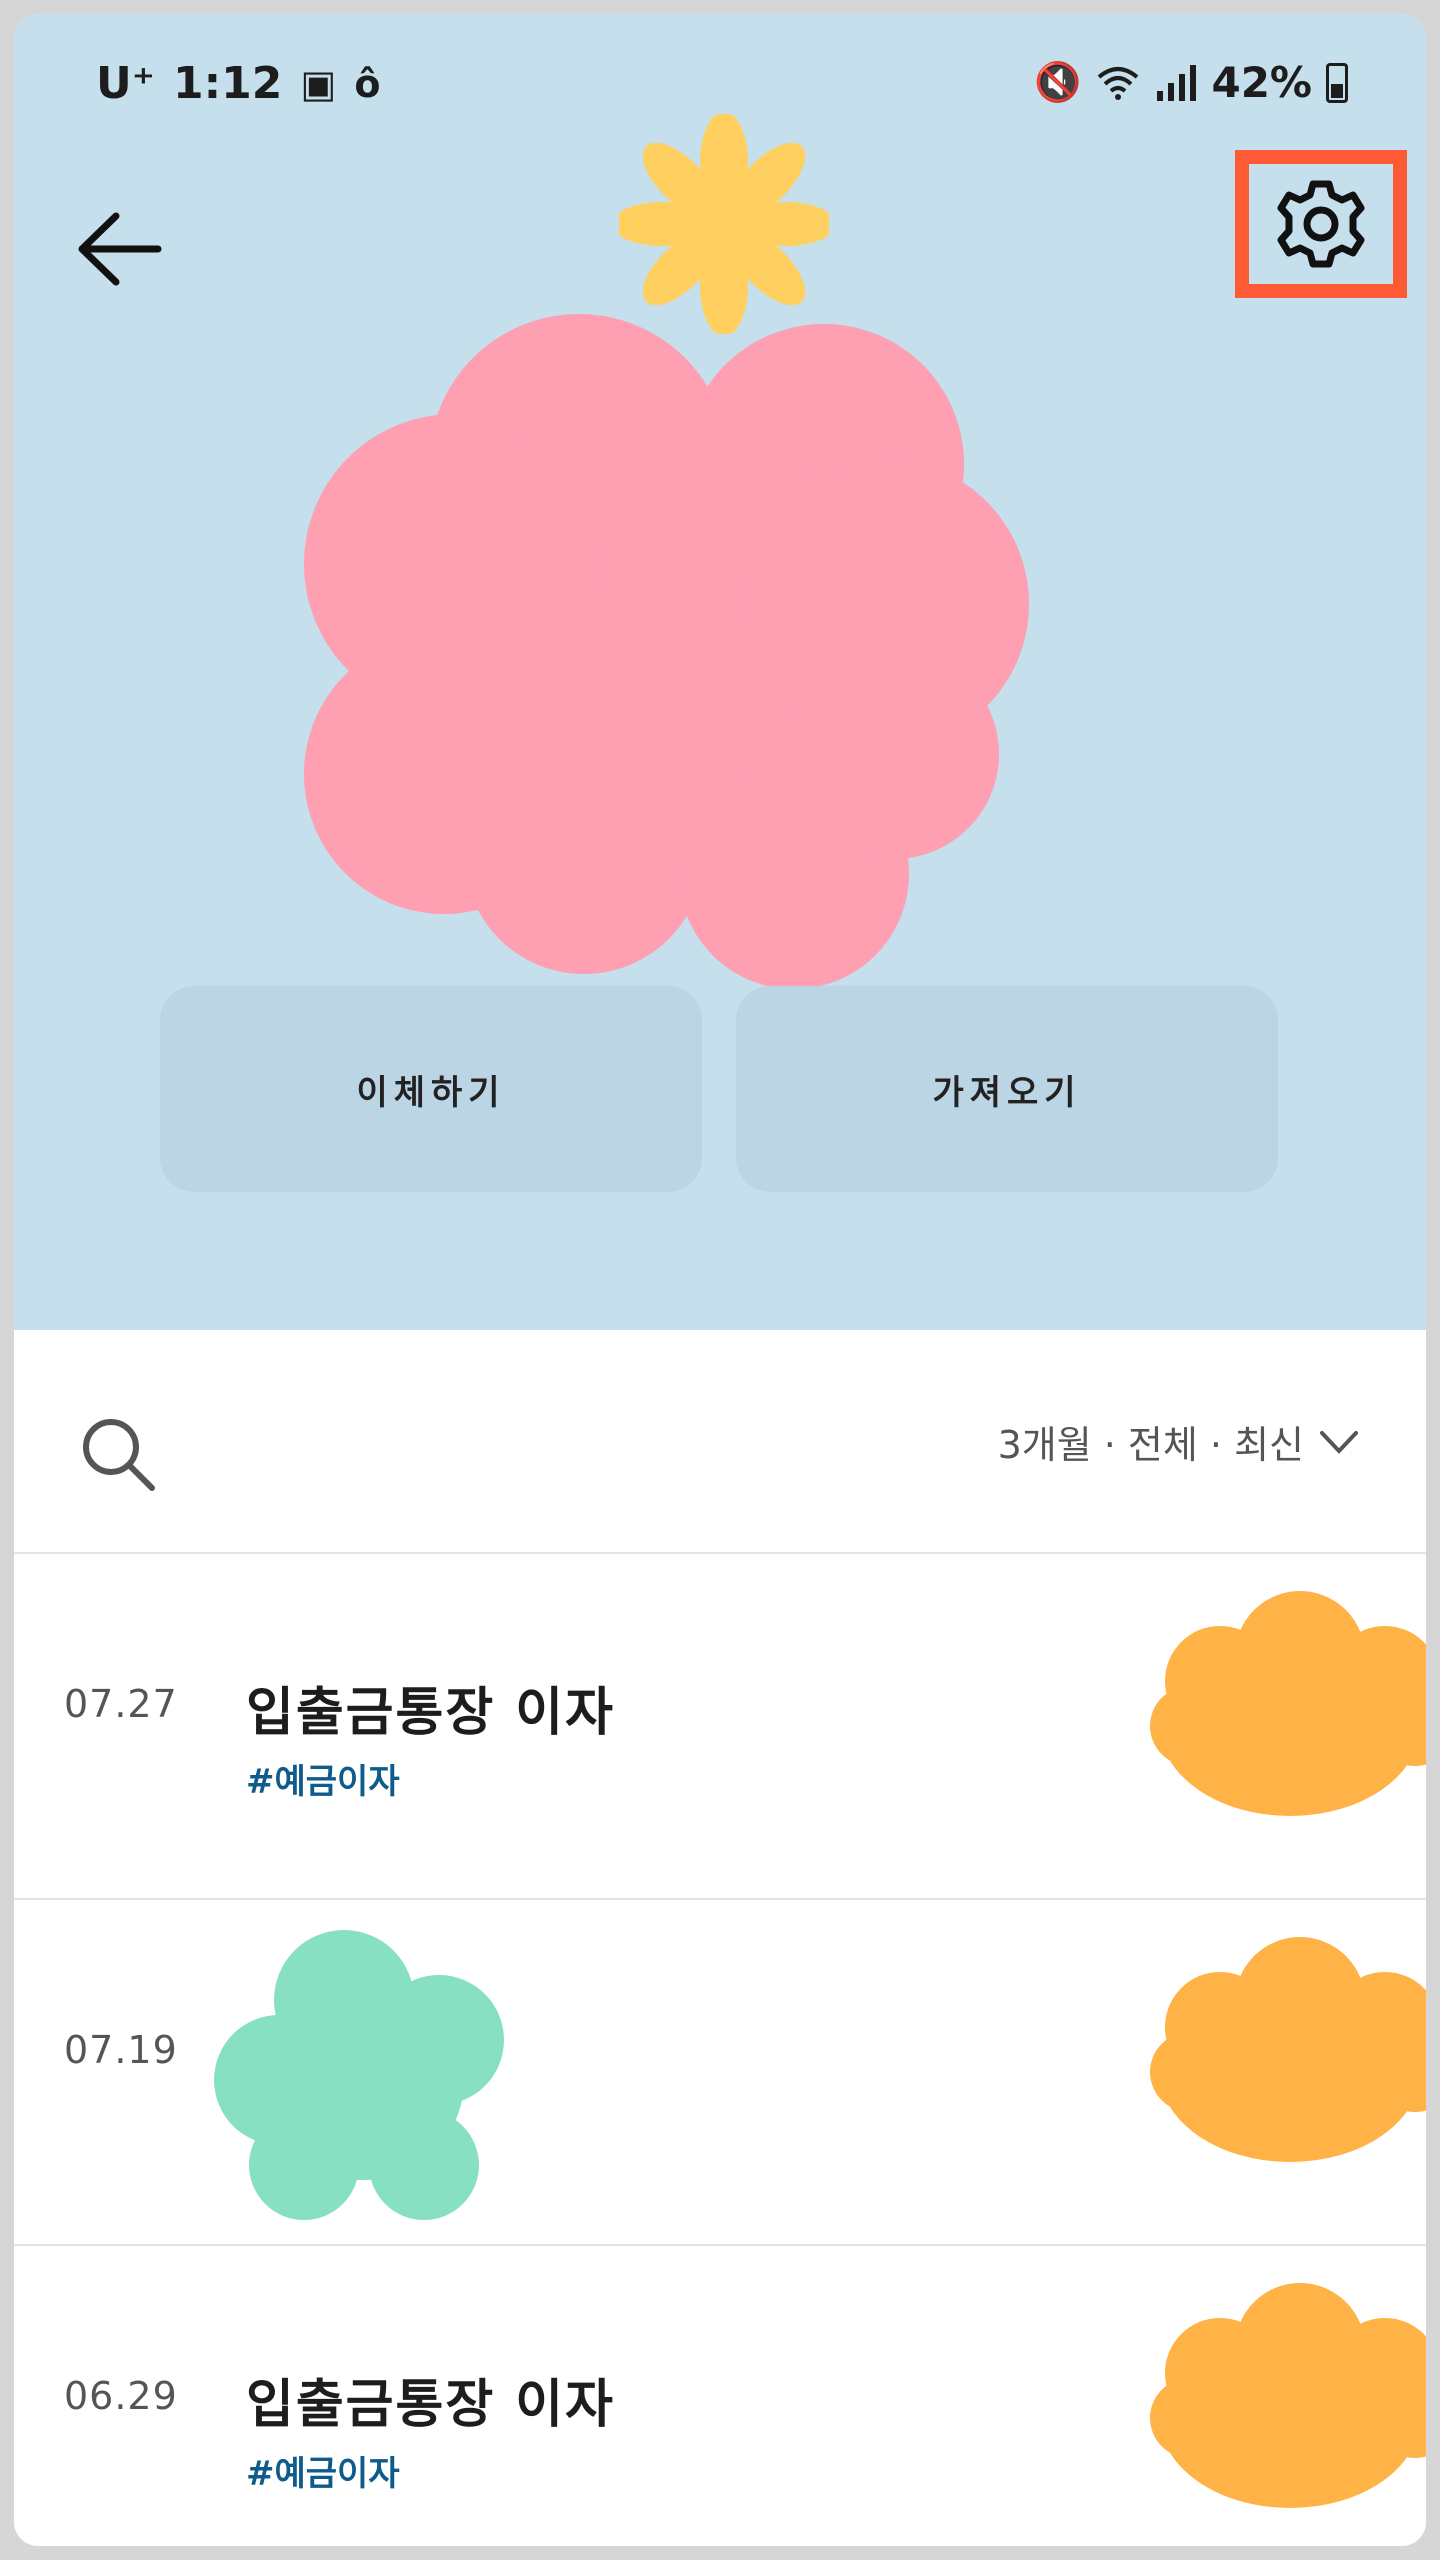 The height and width of the screenshot is (2560, 1440). What do you see at coordinates (125, 83) in the screenshot?
I see `carrier-label: U⁺` at bounding box center [125, 83].